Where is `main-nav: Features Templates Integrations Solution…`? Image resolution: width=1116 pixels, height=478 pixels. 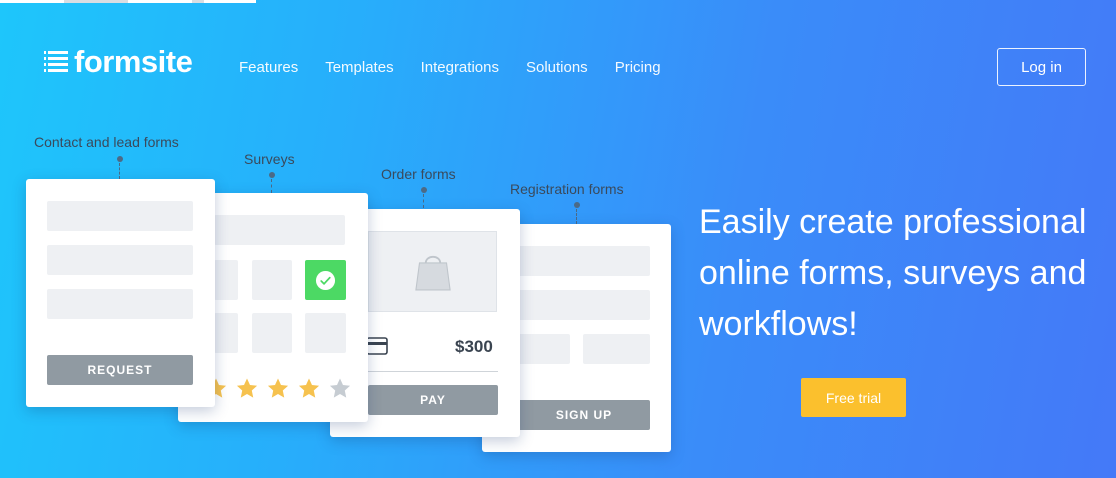 main-nav: Features Templates Integrations Solution… is located at coordinates (463, 67).